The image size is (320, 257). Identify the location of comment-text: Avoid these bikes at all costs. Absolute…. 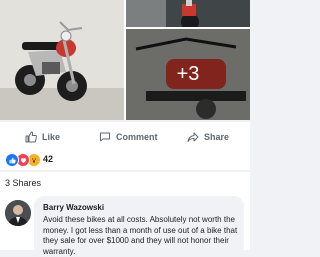
(140, 235).